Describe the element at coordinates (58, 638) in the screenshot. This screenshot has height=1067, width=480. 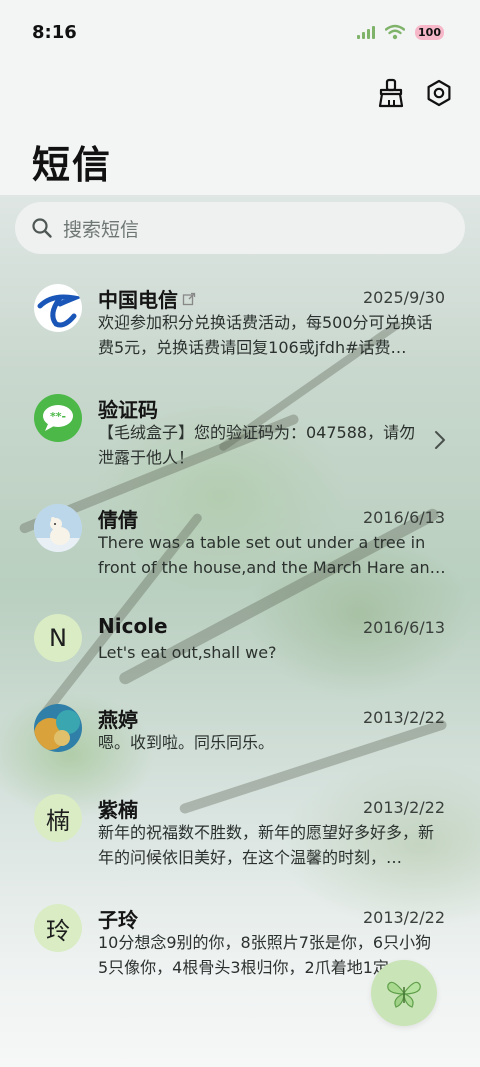
I see `avatar: N` at that location.